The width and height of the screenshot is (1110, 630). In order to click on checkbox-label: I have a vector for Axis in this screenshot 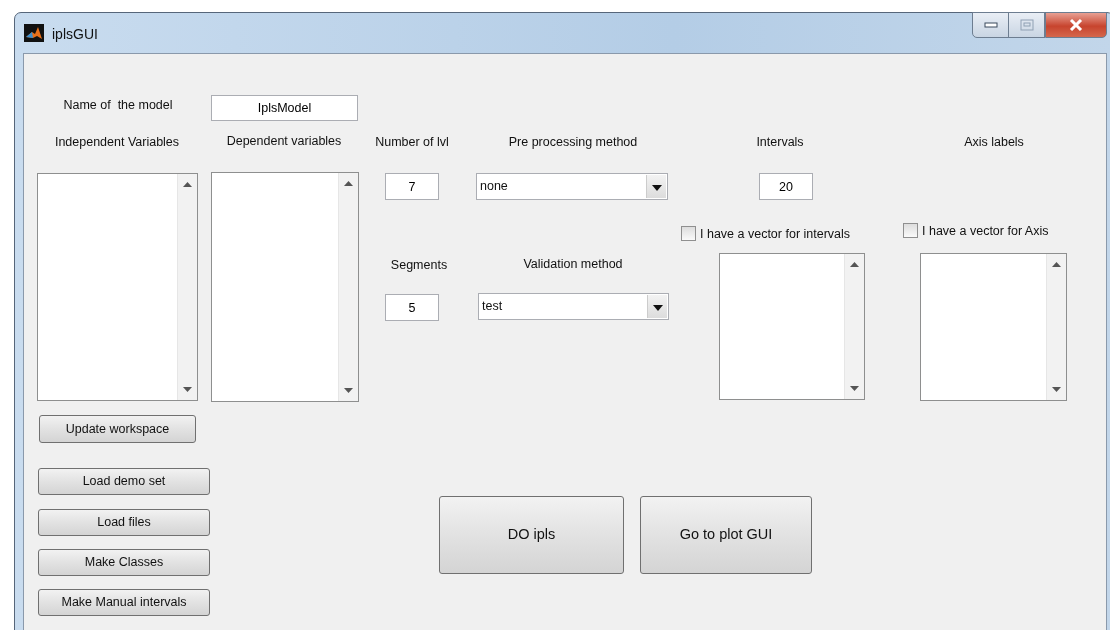, I will do `click(985, 231)`.